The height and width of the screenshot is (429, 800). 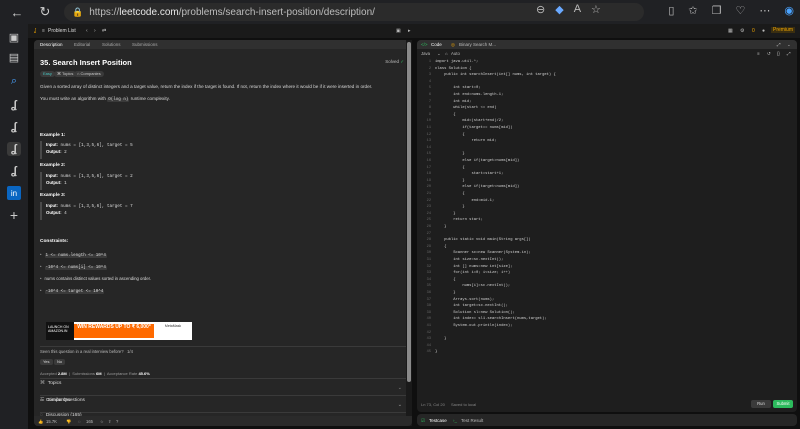 I want to click on back-icon: ←, so click(x=17, y=12).